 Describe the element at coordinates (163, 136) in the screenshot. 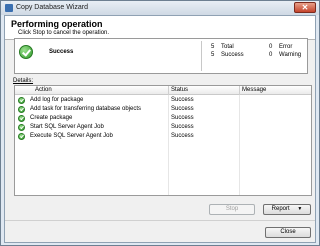

I see `table-row: Execute SQL Server Agent Job Success` at that location.